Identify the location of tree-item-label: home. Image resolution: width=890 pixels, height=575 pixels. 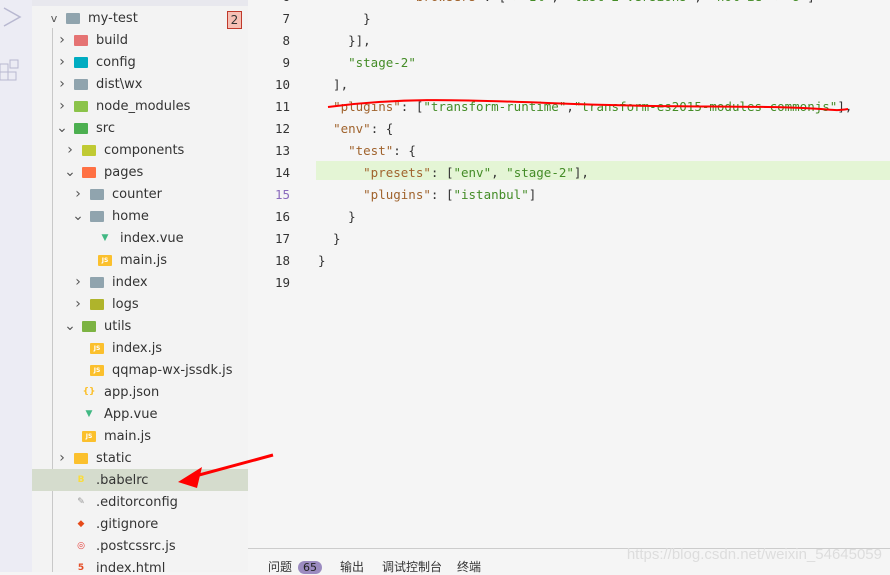
(130, 216).